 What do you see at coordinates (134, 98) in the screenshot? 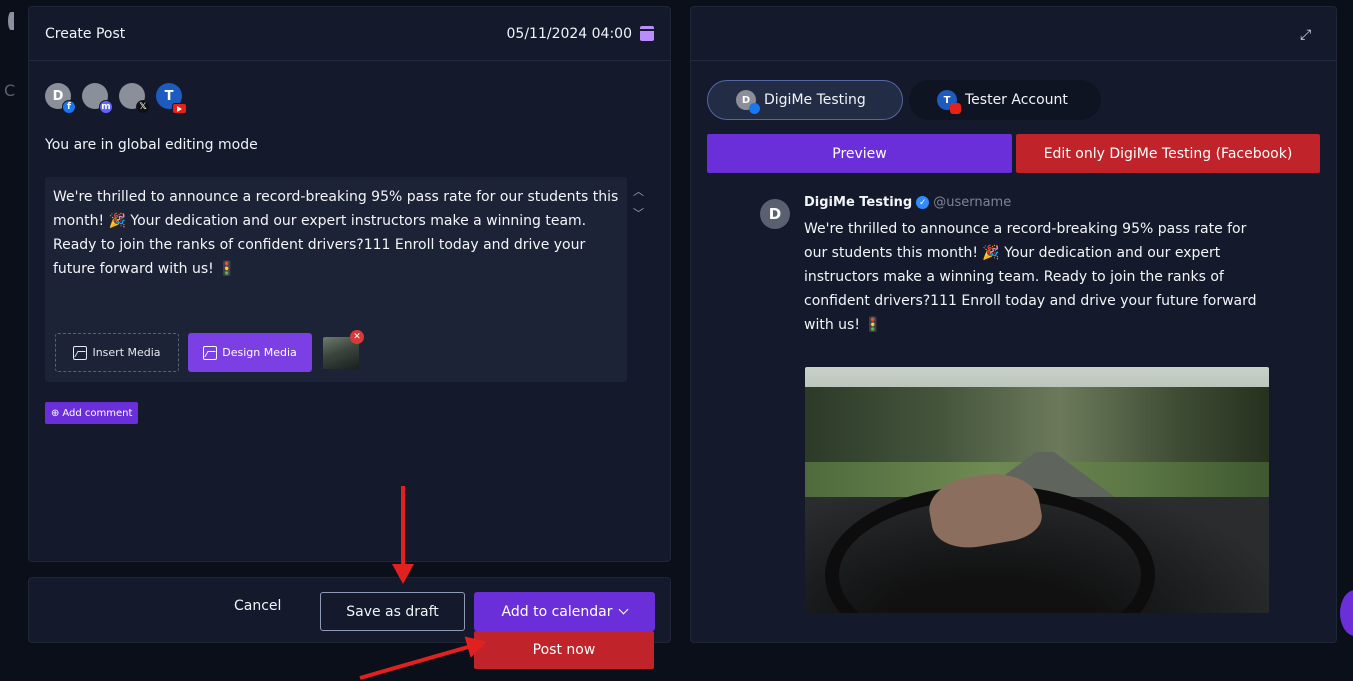
I see `account-avatar-x: 𝕏` at bounding box center [134, 98].